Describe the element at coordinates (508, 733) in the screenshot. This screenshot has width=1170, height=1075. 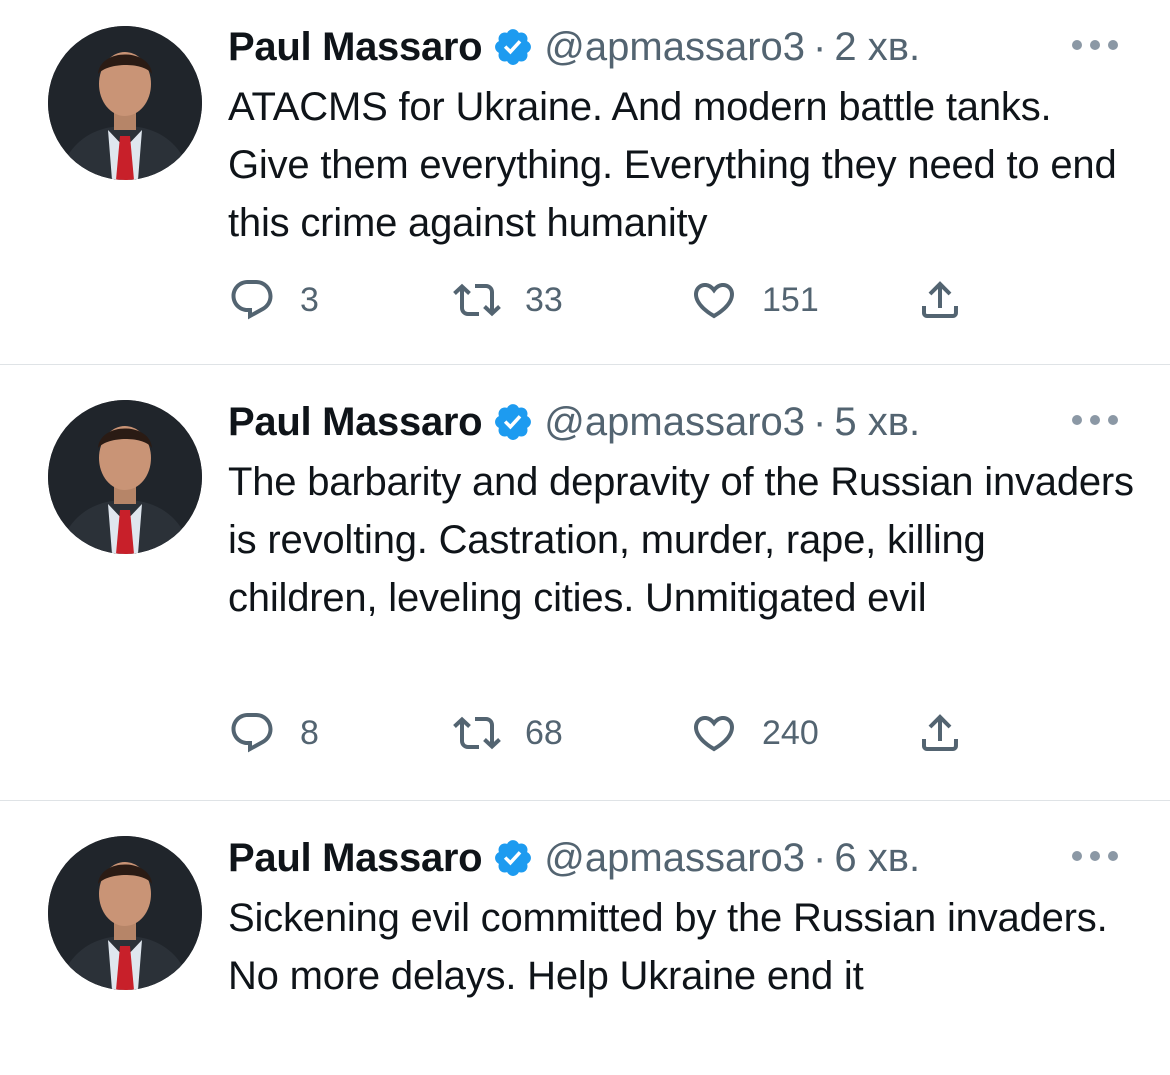
I see `retweet-button: 68` at that location.